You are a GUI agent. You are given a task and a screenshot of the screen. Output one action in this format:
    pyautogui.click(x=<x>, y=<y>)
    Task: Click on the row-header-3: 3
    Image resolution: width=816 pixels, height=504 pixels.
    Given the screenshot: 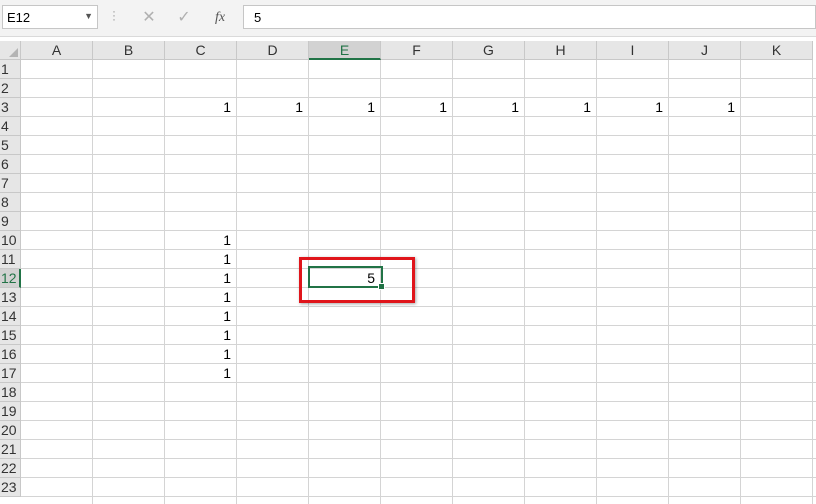 What is the action you would take?
    pyautogui.click(x=10, y=107)
    